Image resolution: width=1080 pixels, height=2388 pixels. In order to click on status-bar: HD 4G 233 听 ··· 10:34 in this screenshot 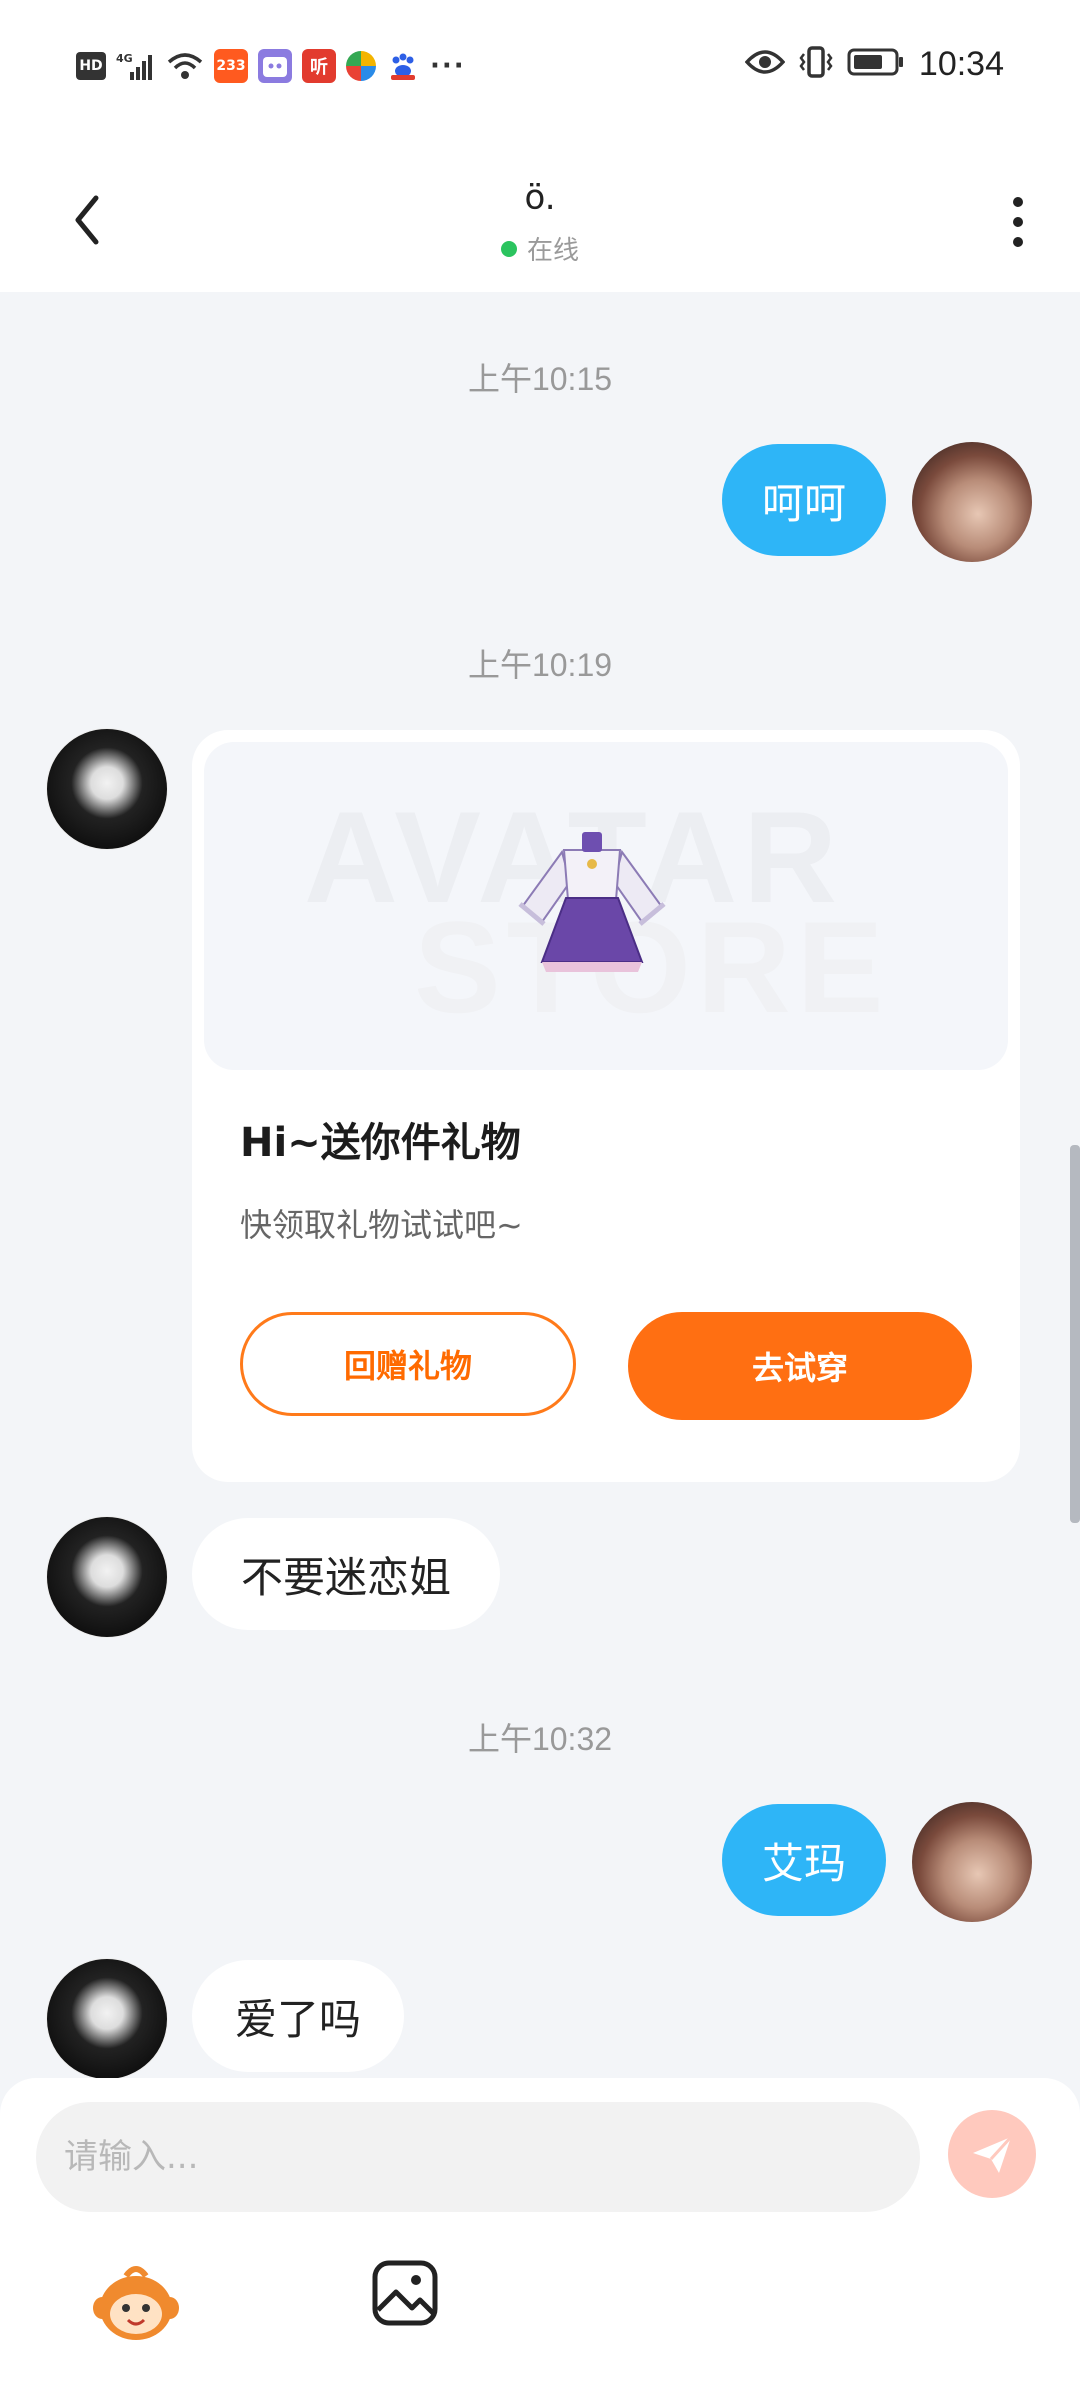, I will do `click(540, 65)`.